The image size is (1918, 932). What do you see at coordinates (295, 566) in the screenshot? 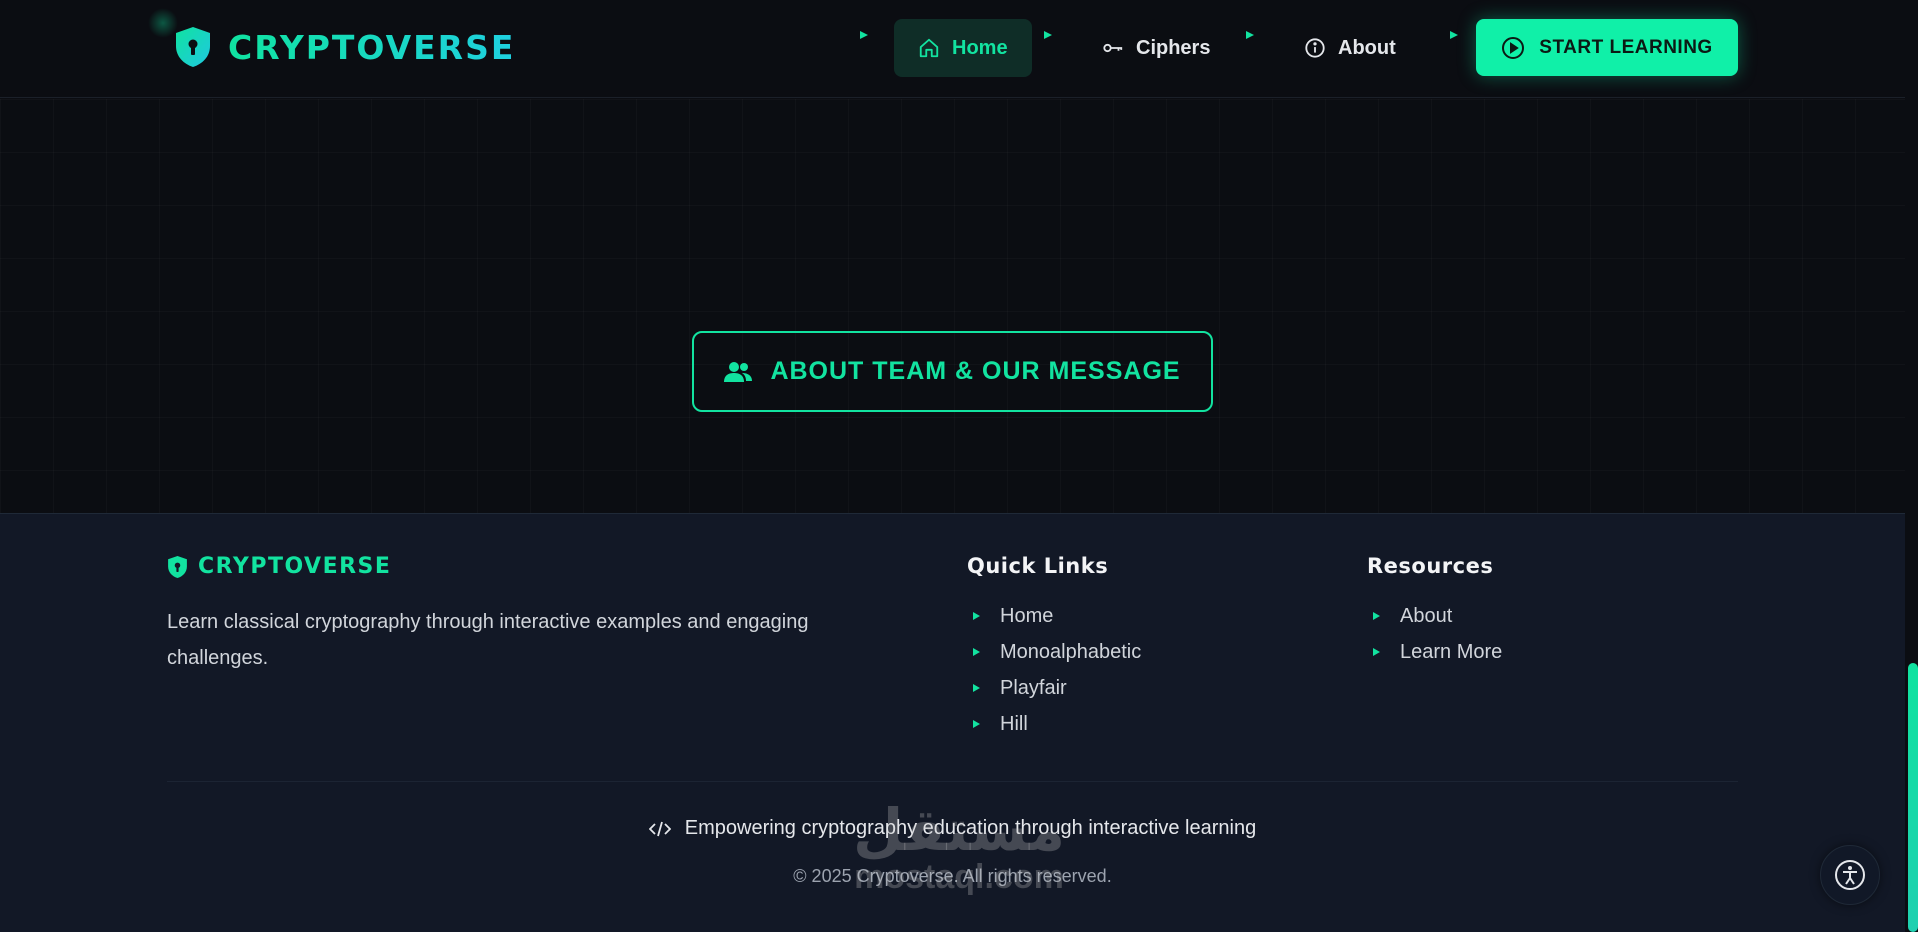
I see `footer-brand-name: CRYPTOVERSE` at bounding box center [295, 566].